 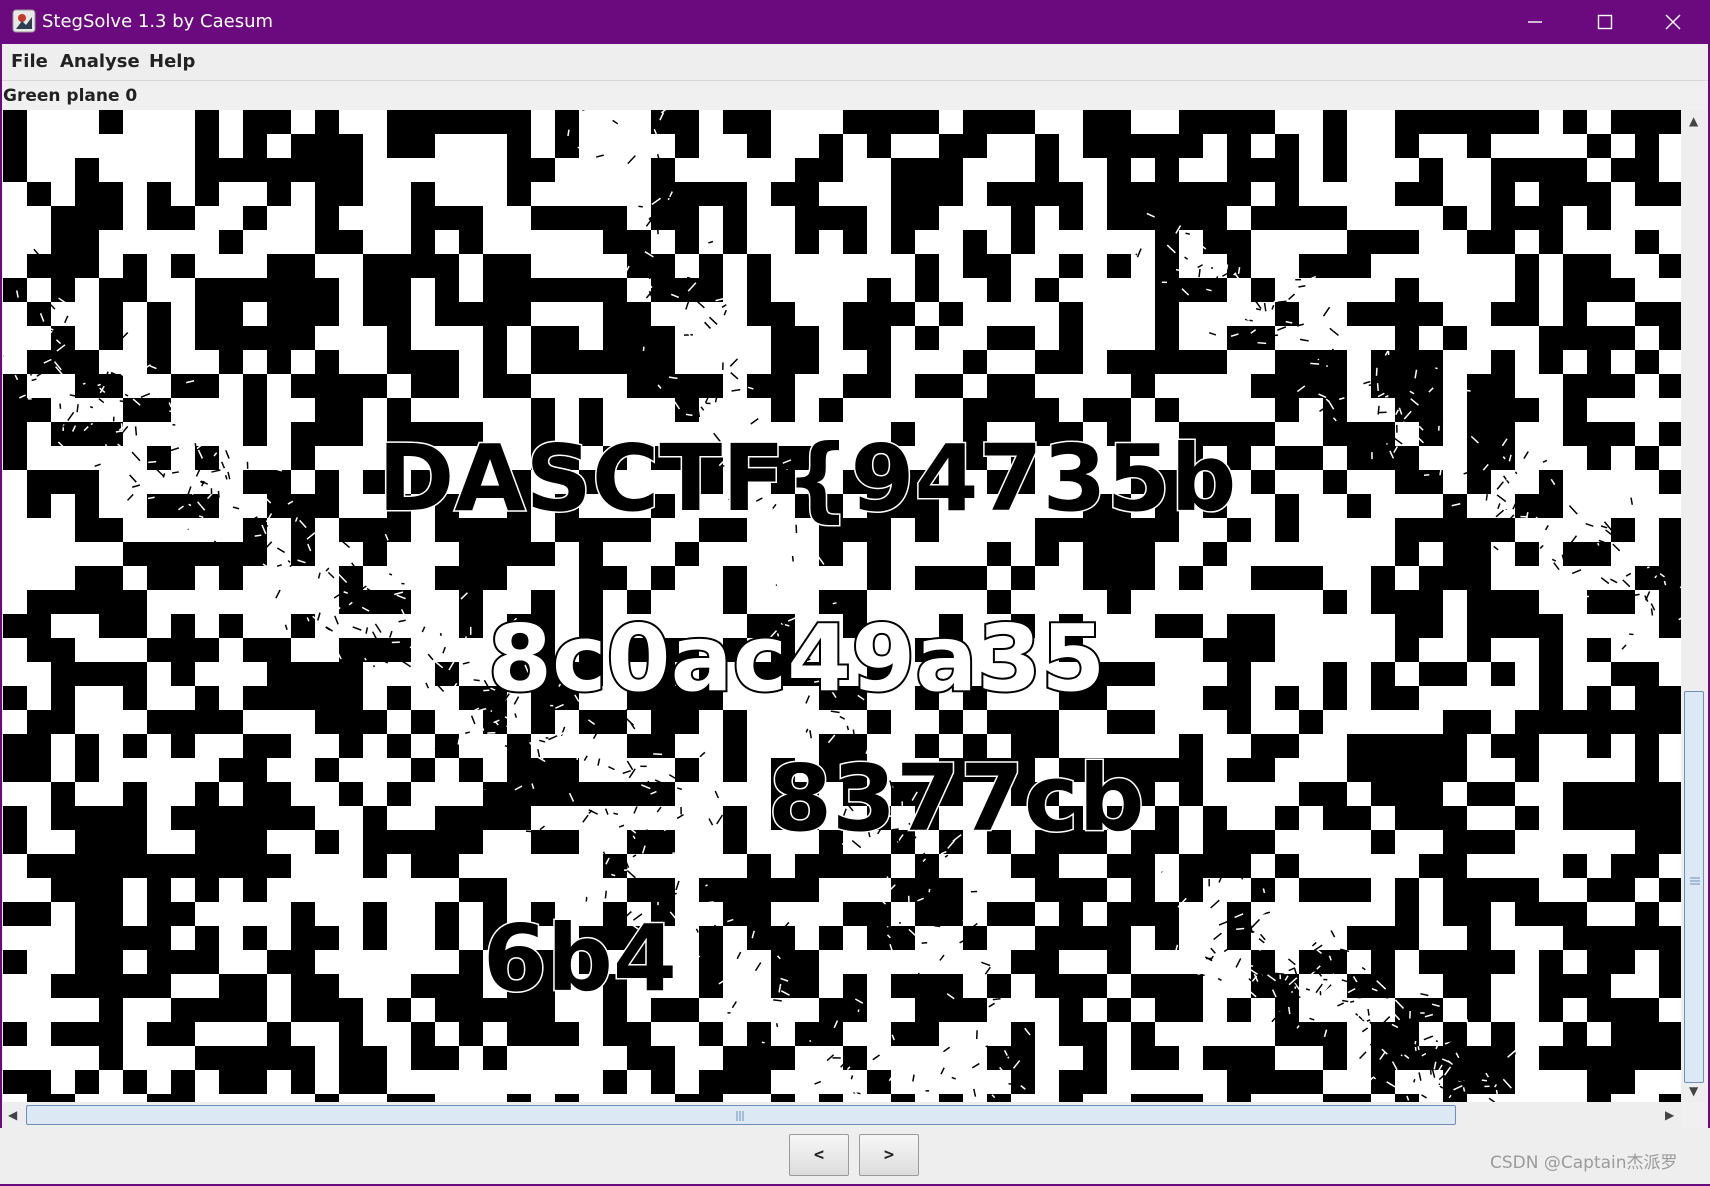 What do you see at coordinates (24, 21) in the screenshot?
I see `app-icon` at bounding box center [24, 21].